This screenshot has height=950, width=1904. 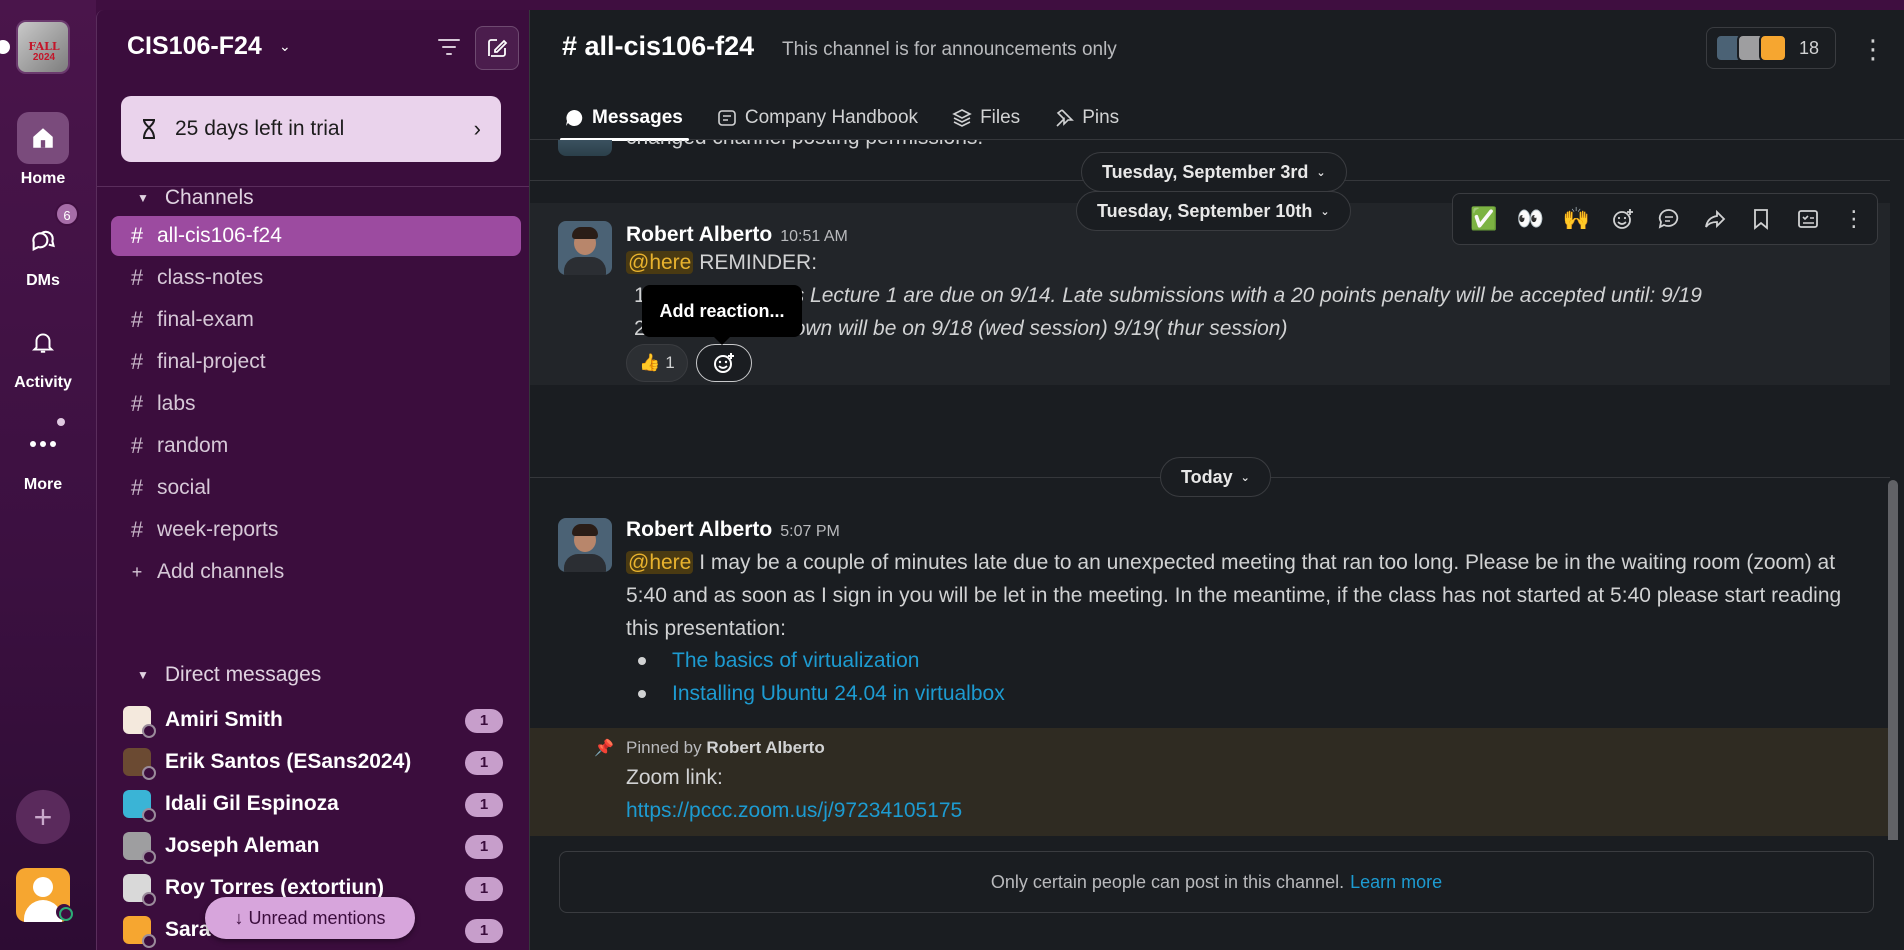 I want to click on message-author: Robert Alberto 10:51 AM, so click(x=737, y=235).